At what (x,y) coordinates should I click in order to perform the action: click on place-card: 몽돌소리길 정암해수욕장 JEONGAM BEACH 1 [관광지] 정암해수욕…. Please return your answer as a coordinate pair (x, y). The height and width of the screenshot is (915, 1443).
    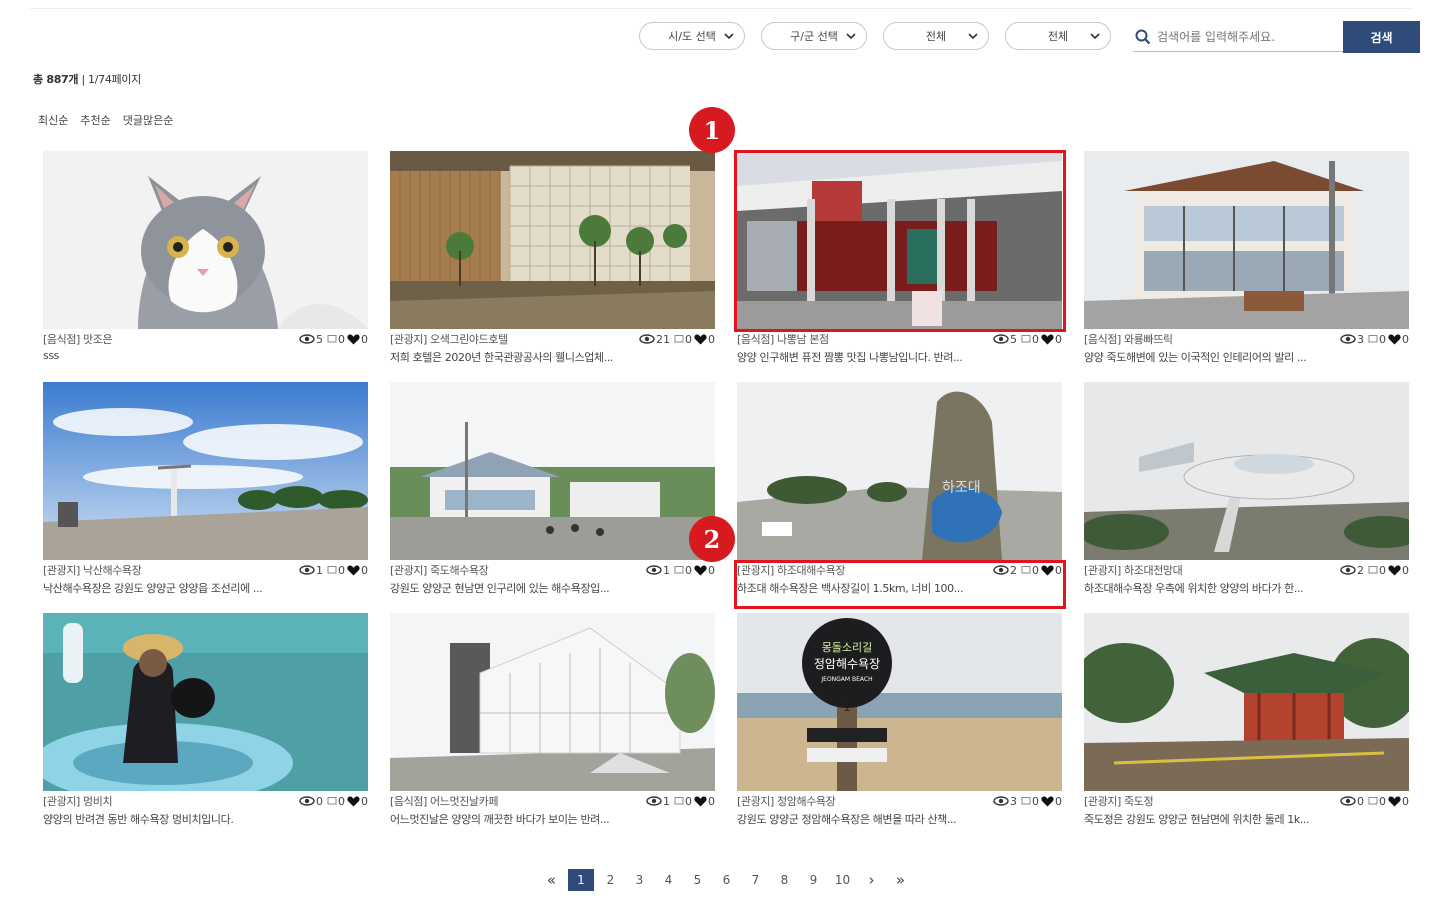
    Looking at the image, I should click on (899, 726).